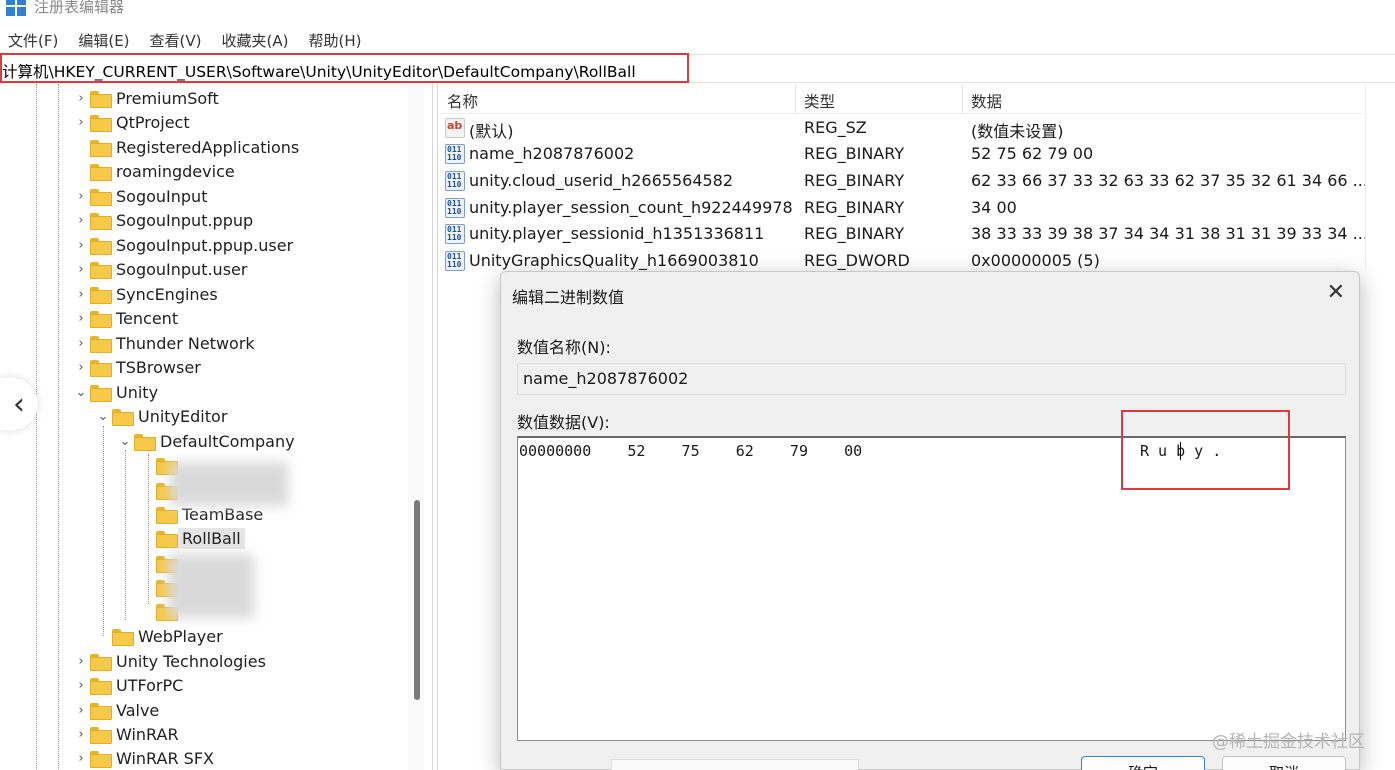 This screenshot has height=770, width=1395. What do you see at coordinates (191, 661) in the screenshot?
I see `tree-item-label: Unity Technologies` at bounding box center [191, 661].